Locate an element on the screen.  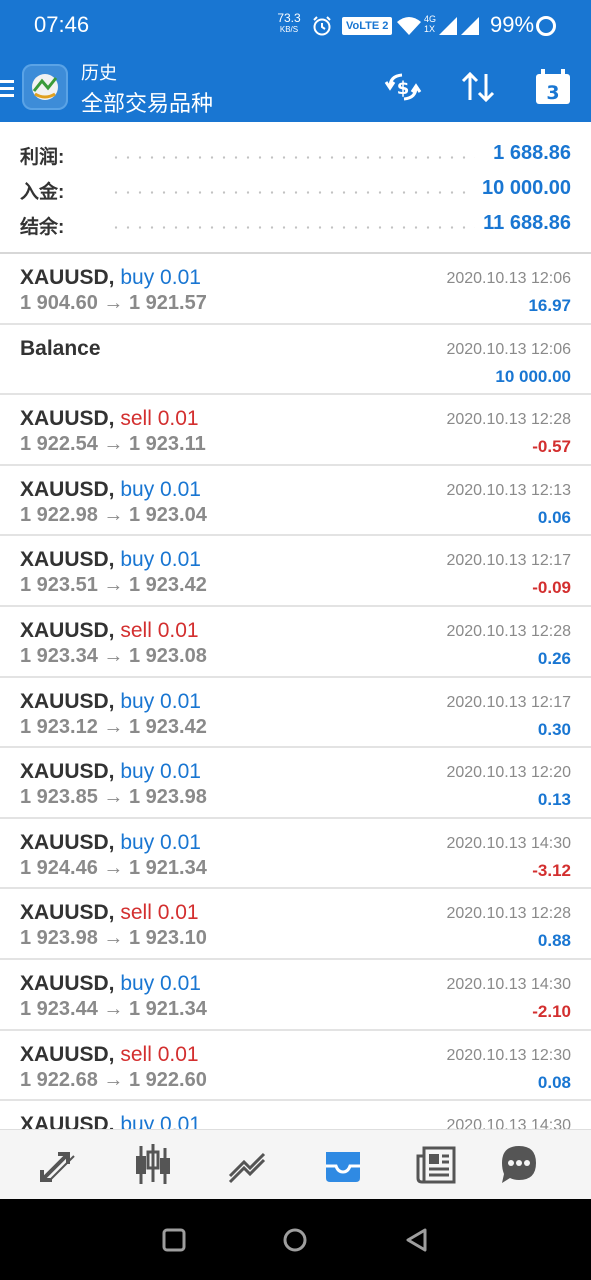
trade-line-icon is located at coordinates (247, 1165).